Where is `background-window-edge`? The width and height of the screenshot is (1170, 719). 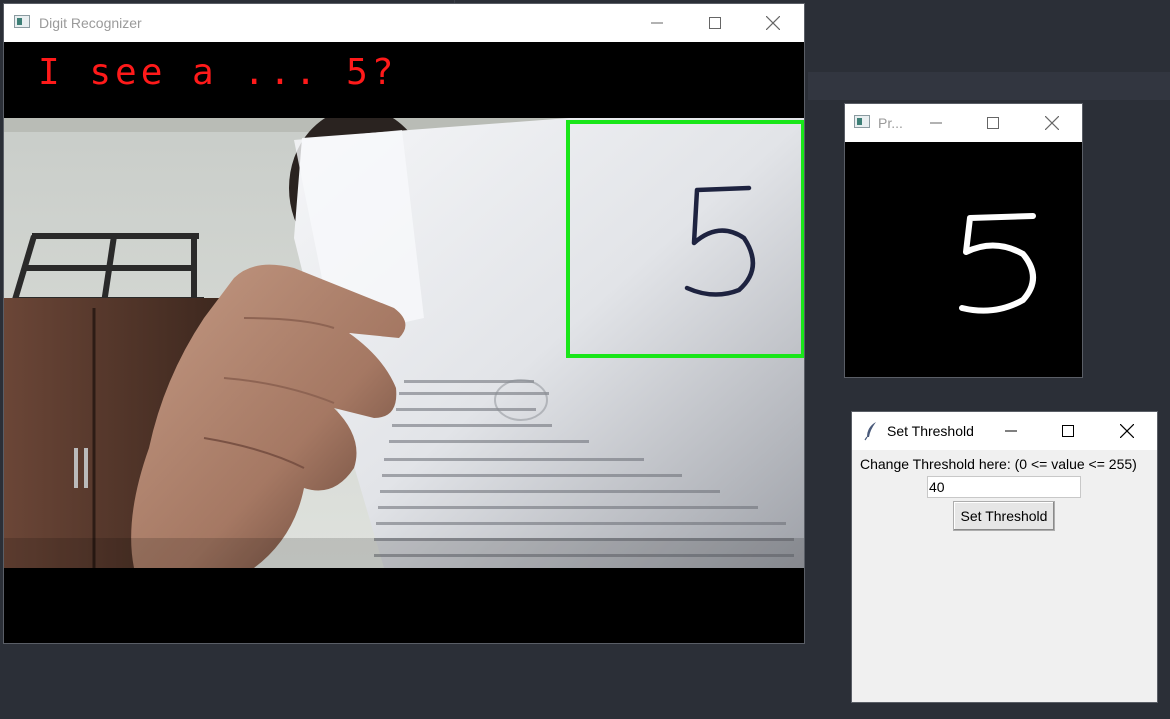 background-window-edge is located at coordinates (989, 86).